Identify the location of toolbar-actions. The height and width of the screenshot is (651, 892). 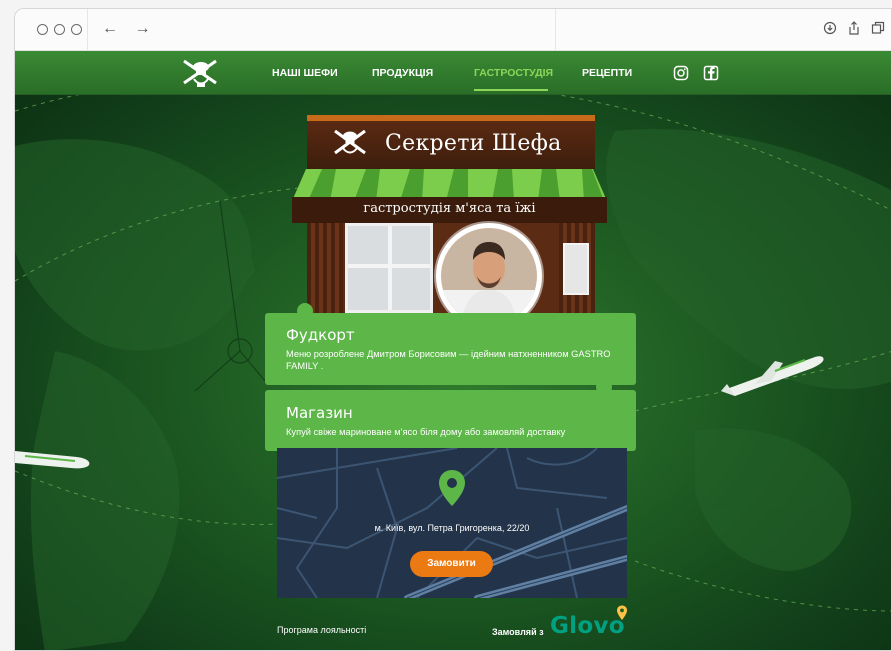
(854, 28).